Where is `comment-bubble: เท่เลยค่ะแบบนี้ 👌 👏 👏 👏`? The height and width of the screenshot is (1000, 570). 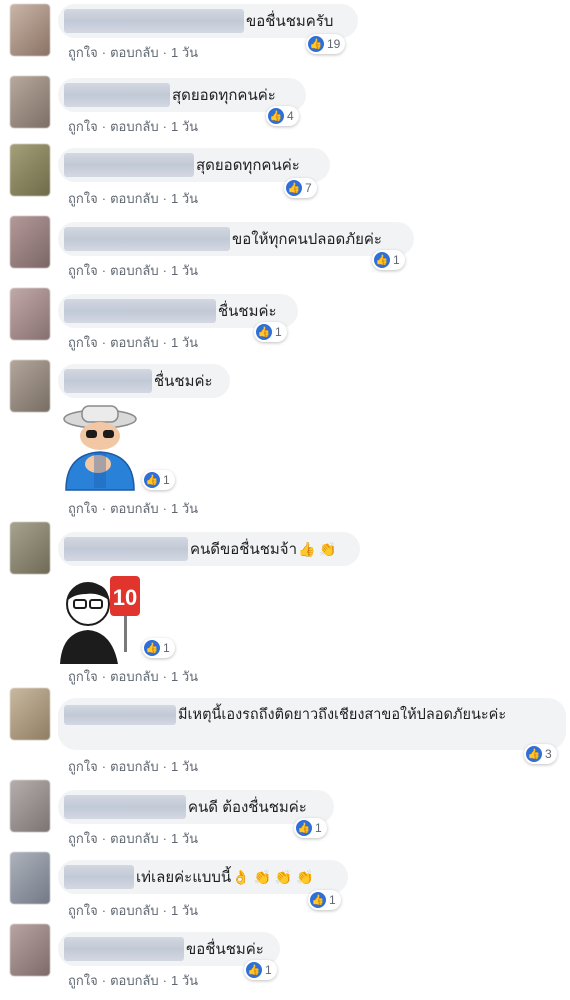 comment-bubble: เท่เลยค่ะแบบนี้ 👌 👏 👏 👏 is located at coordinates (203, 877).